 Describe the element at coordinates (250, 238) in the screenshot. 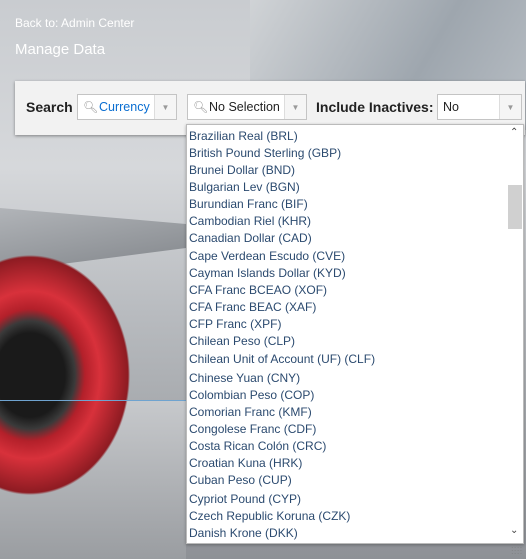

I see `dropdown-option: Canadian Dollar (CAD)` at that location.